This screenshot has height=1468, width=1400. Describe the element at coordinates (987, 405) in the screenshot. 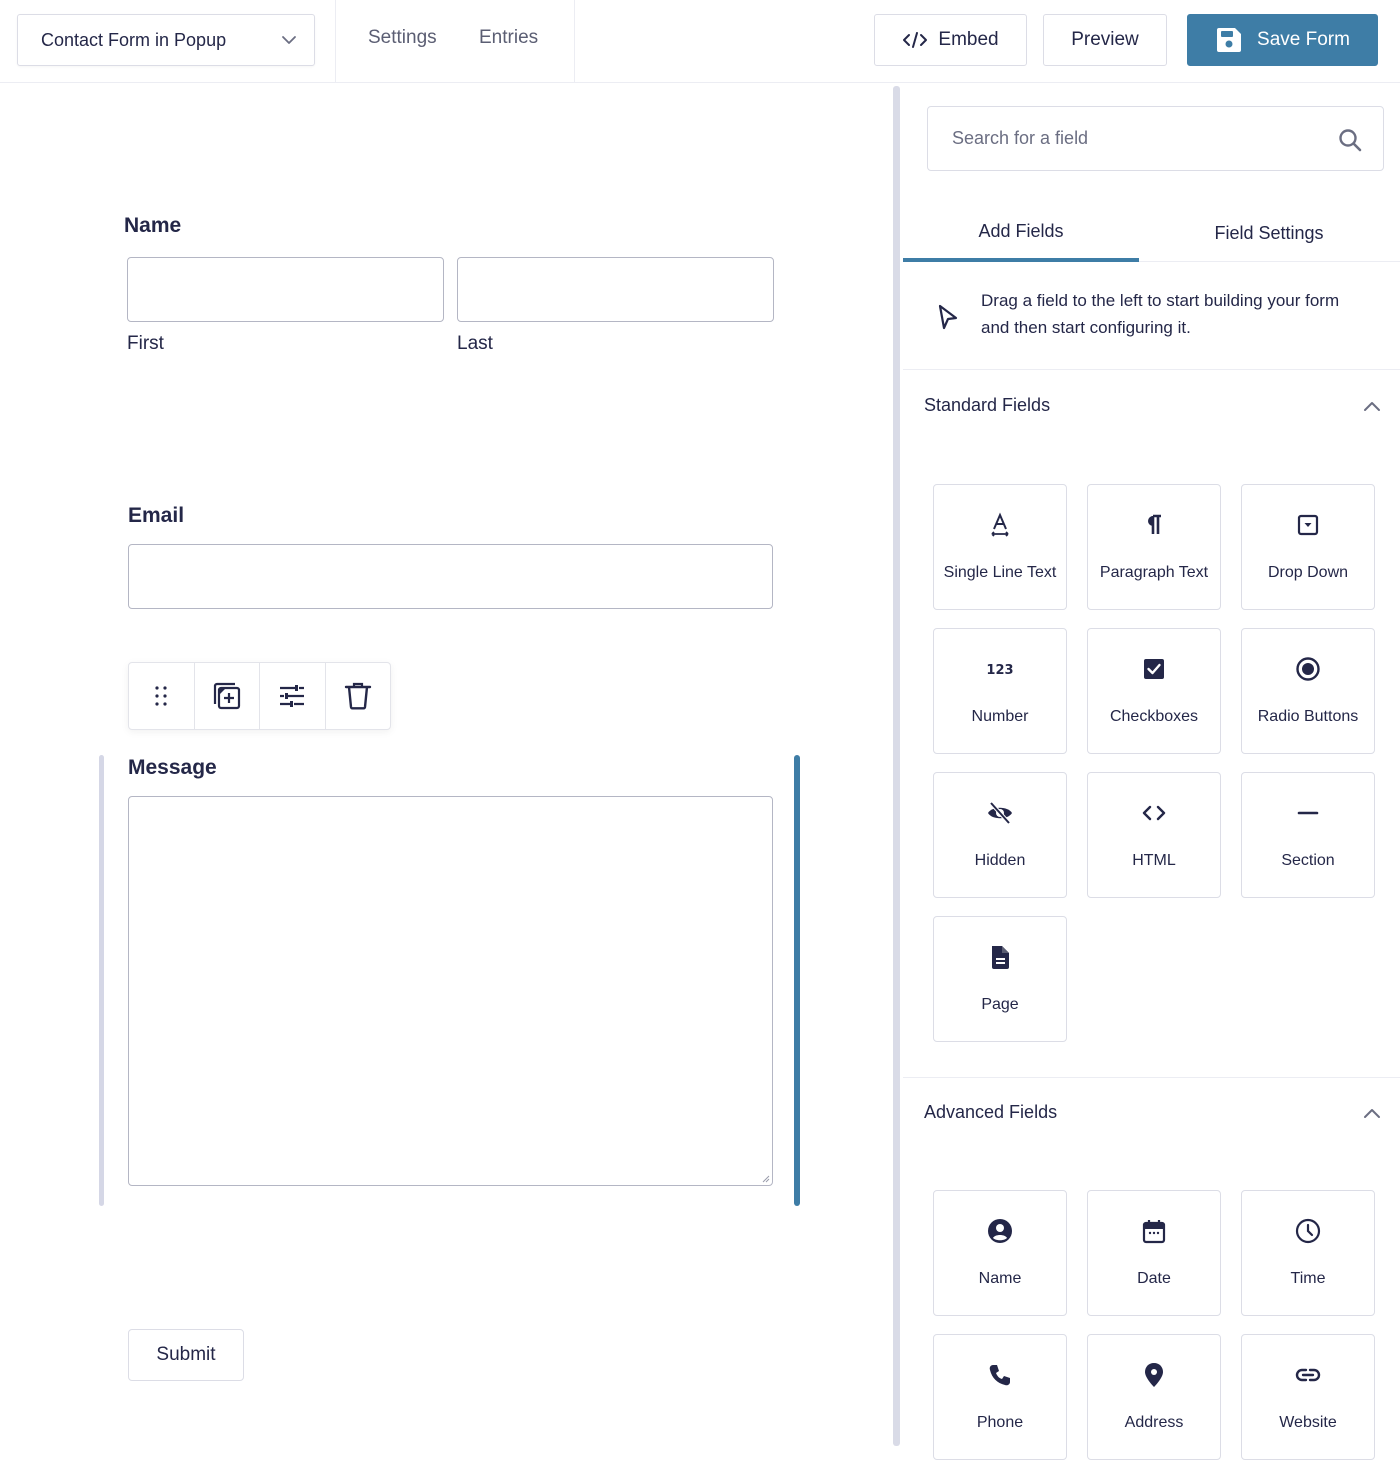

I see `standard-fields-title: Standard Fields` at that location.